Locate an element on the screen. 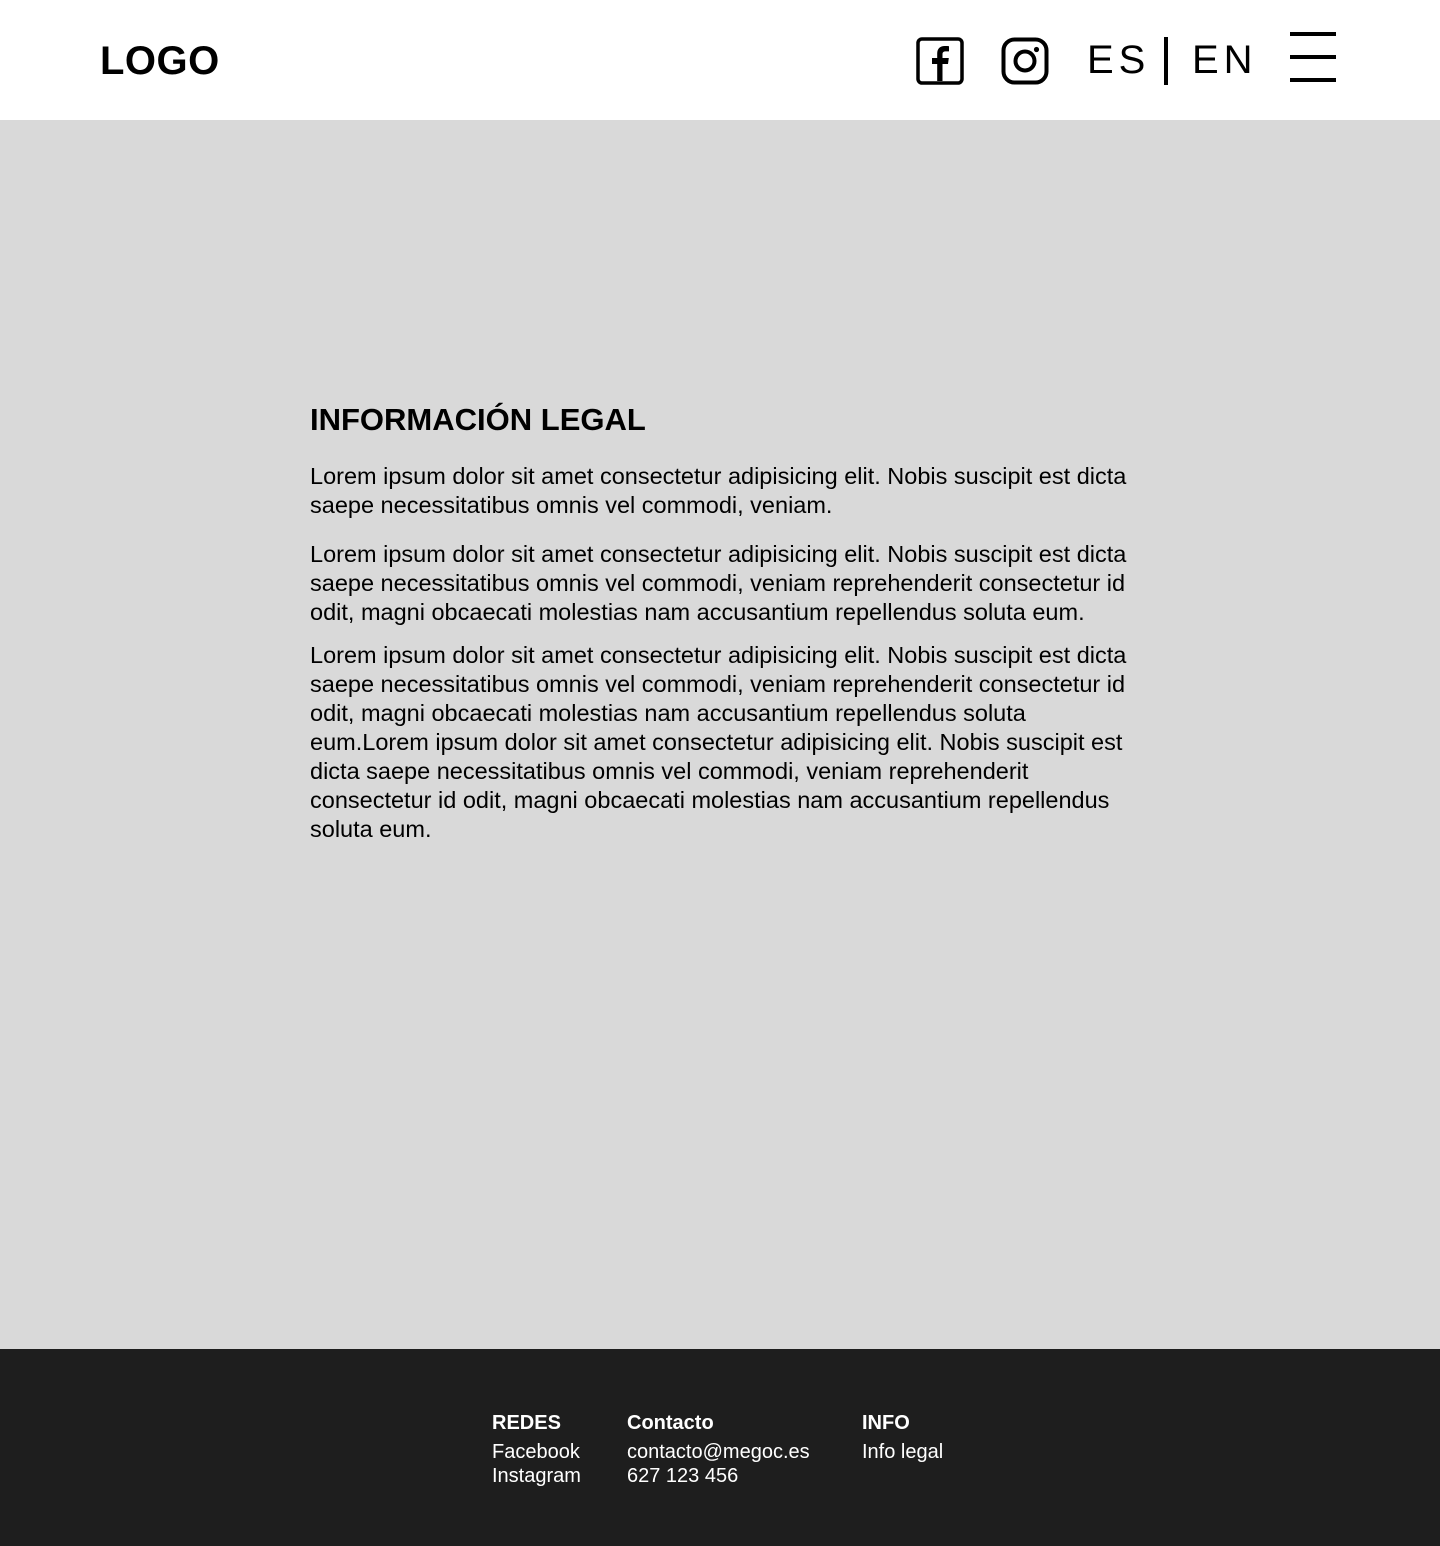  header-nav: ES EN is located at coordinates (720, 60).